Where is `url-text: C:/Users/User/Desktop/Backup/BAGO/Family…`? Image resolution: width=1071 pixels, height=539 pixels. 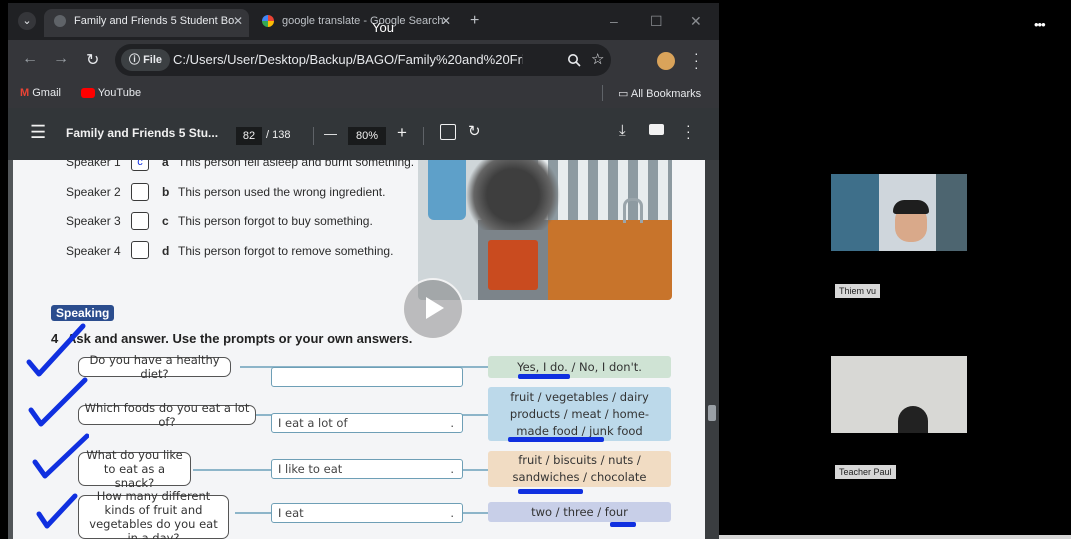 url-text: C:/Users/User/Desktop/Backup/BAGO/Family… is located at coordinates (348, 59).